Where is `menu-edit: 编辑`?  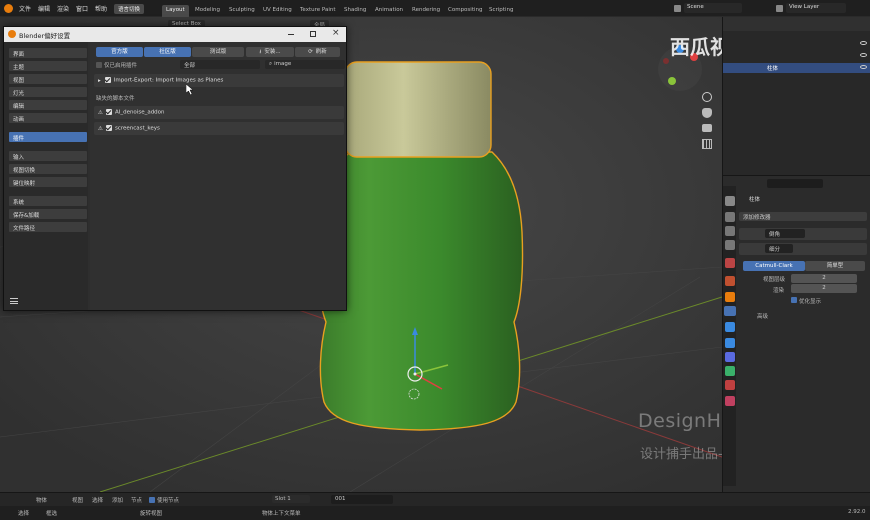
menu-edit: 编辑 is located at coordinates (44, 8).